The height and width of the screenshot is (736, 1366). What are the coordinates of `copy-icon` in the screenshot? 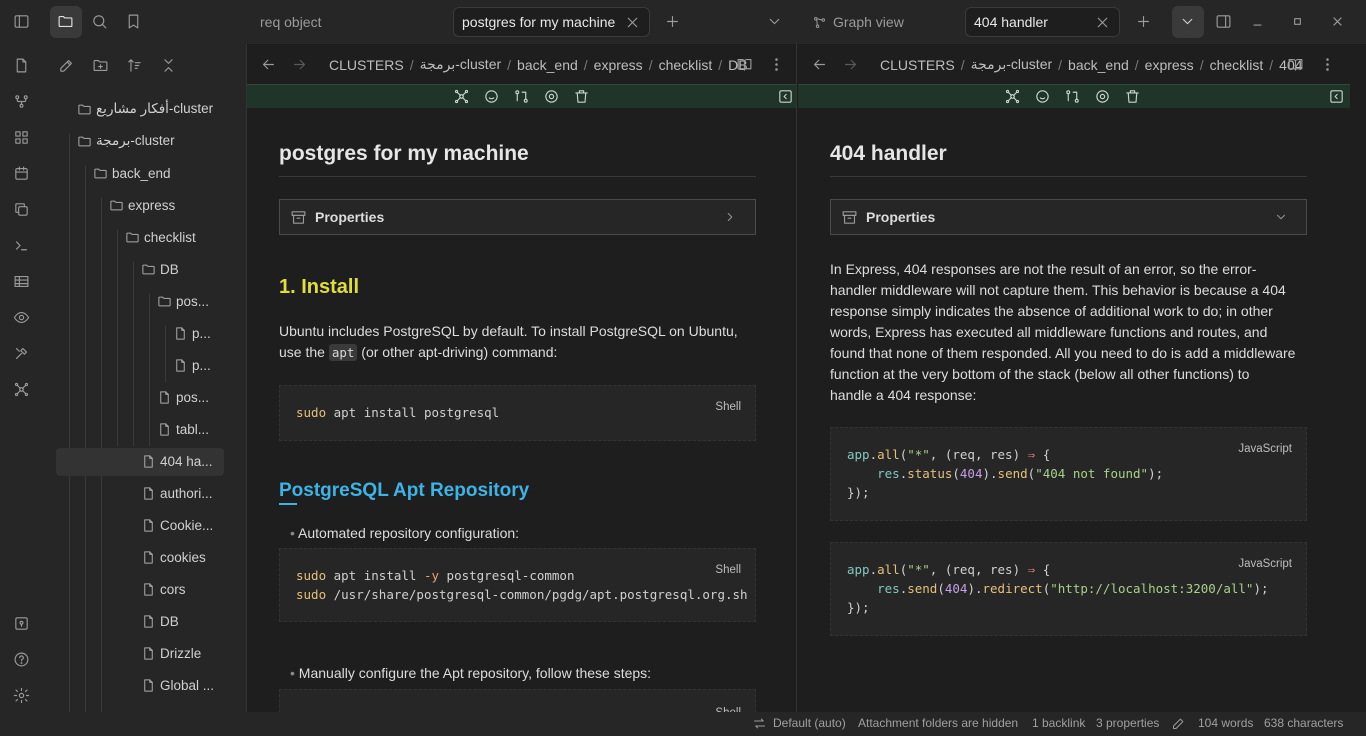 It's located at (21, 209).